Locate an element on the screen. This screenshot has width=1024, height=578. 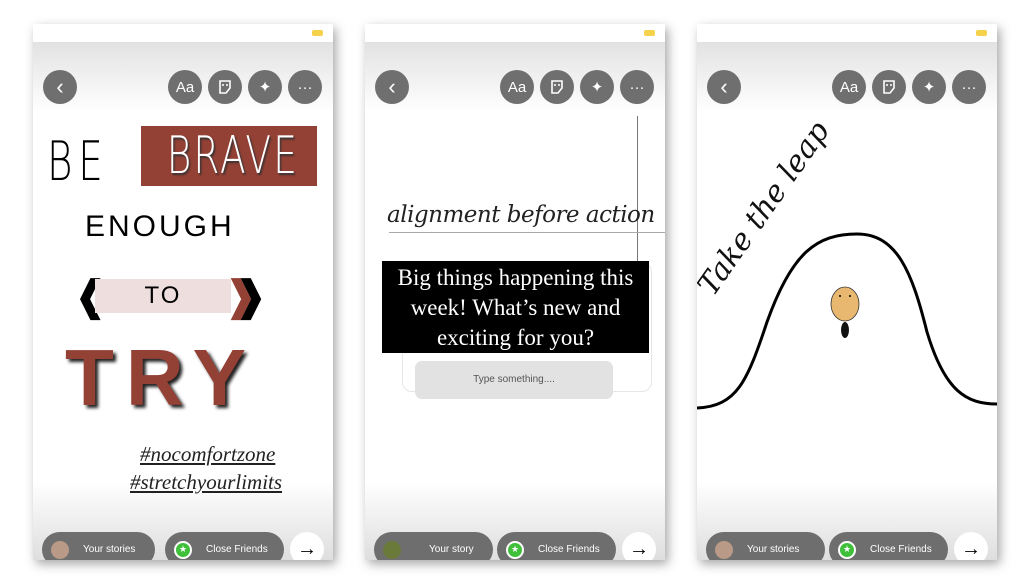
brave-label: BRAVE is located at coordinates (233, 156).